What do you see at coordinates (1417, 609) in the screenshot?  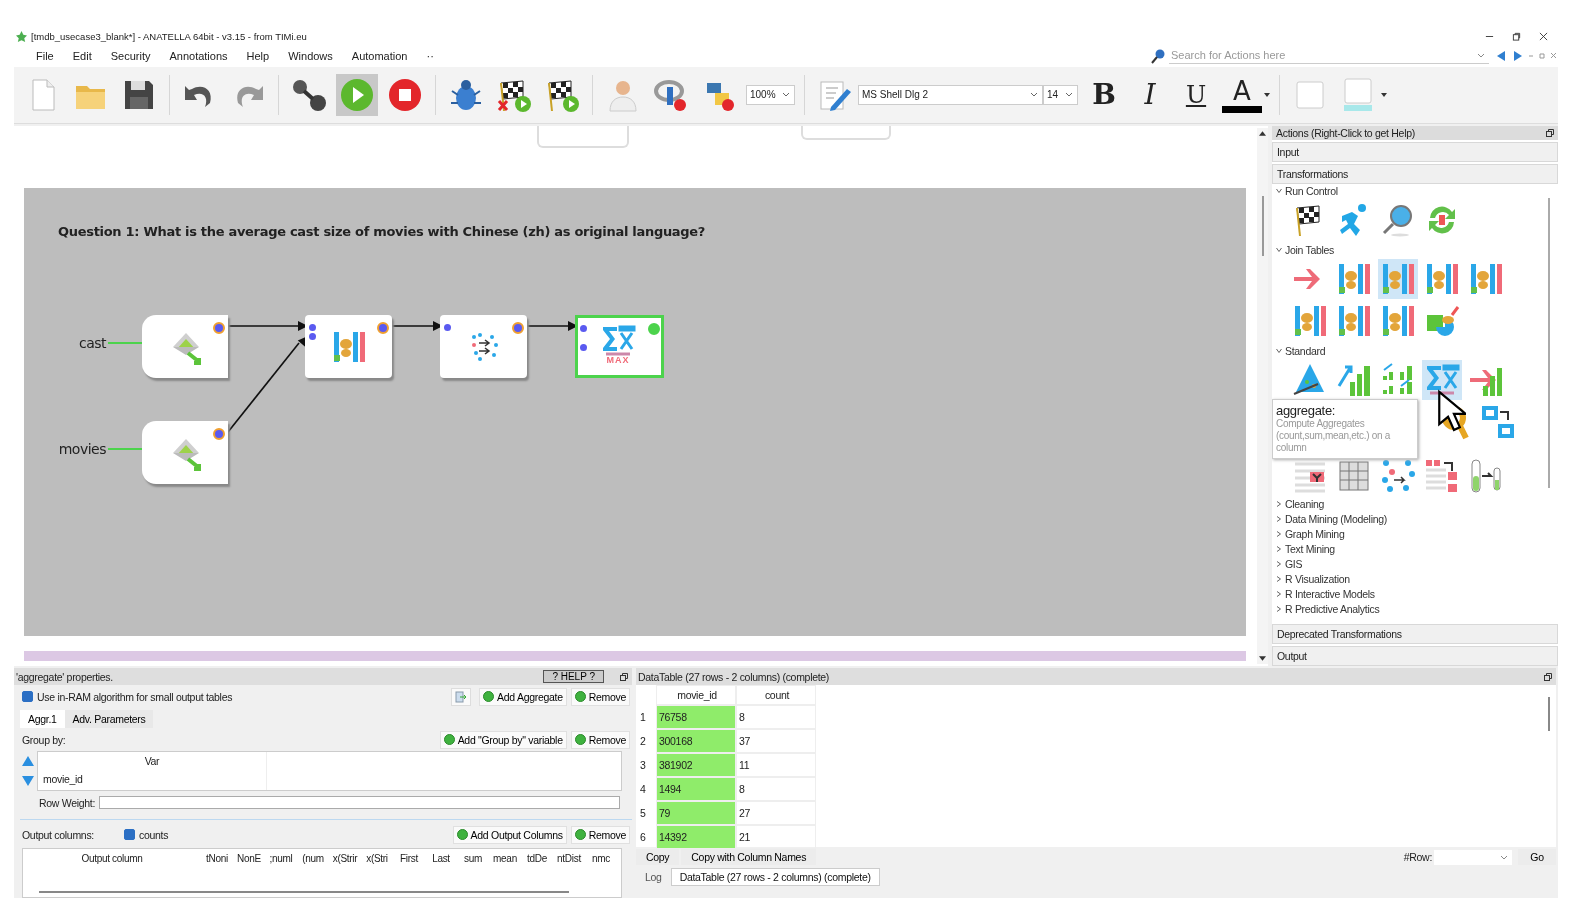 I see `tree-group: R Predictive Analytics` at bounding box center [1417, 609].